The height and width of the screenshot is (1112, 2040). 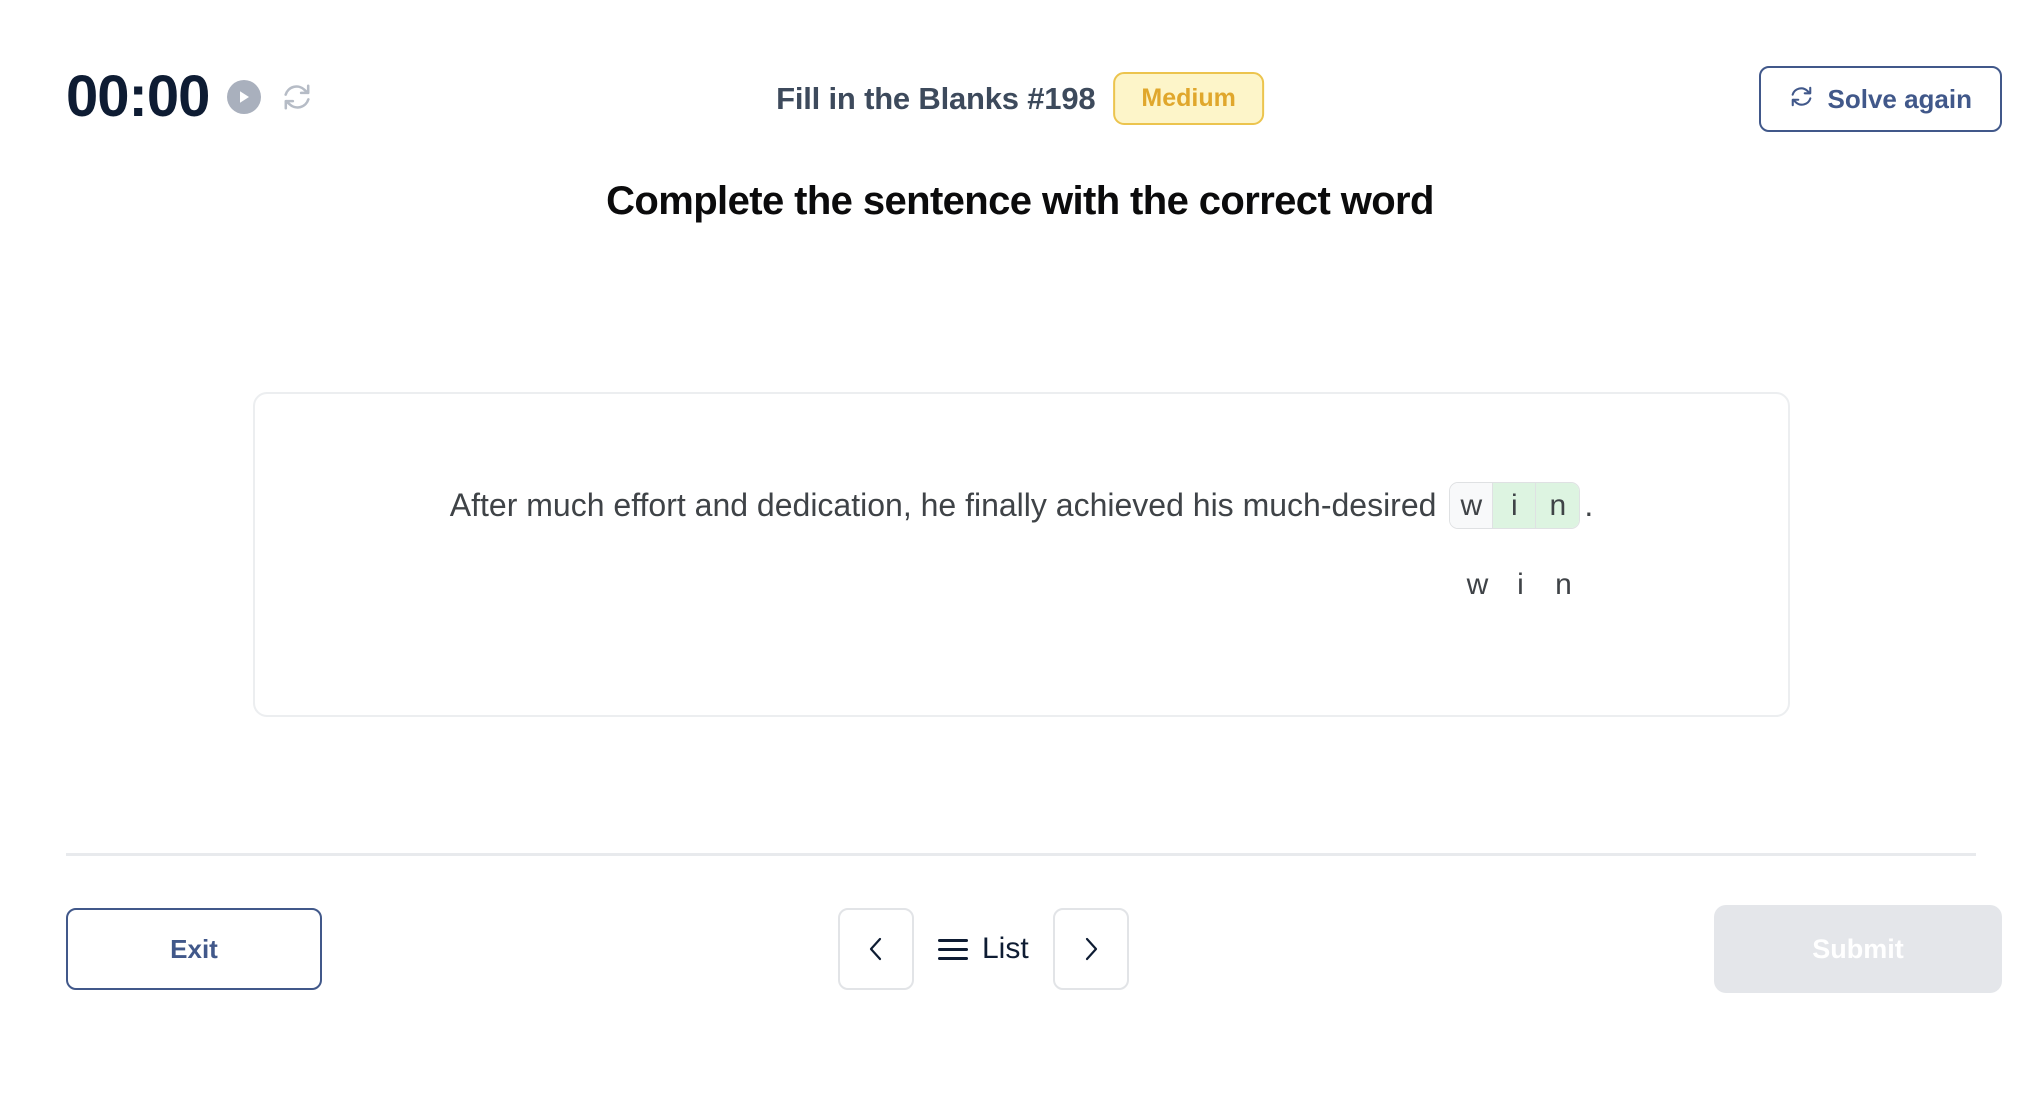 I want to click on previous-button, so click(x=876, y=949).